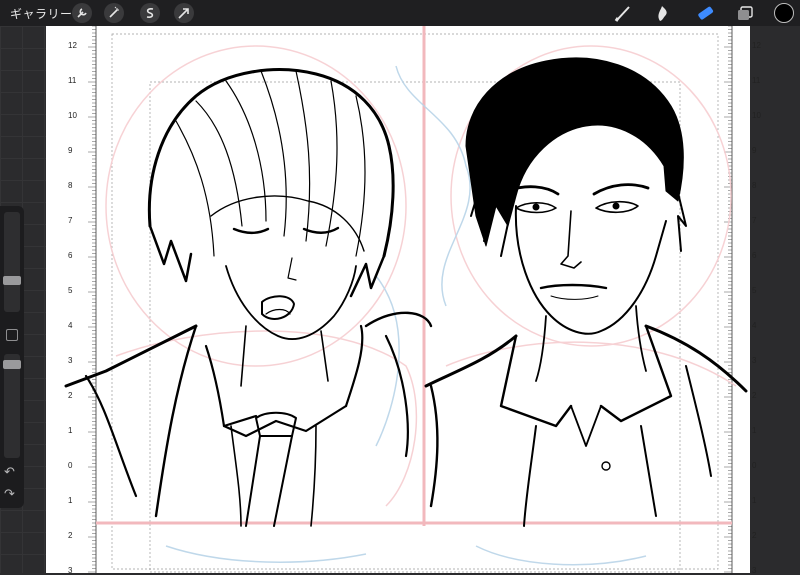 Image resolution: width=800 pixels, height=575 pixels. I want to click on brush-icon, so click(623, 13).